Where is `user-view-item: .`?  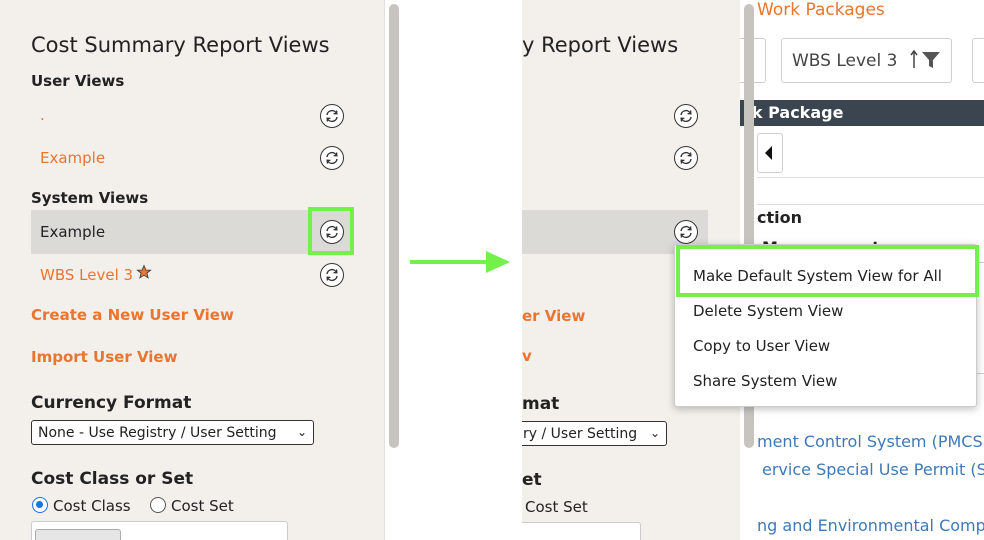 user-view-item: . is located at coordinates (42, 115).